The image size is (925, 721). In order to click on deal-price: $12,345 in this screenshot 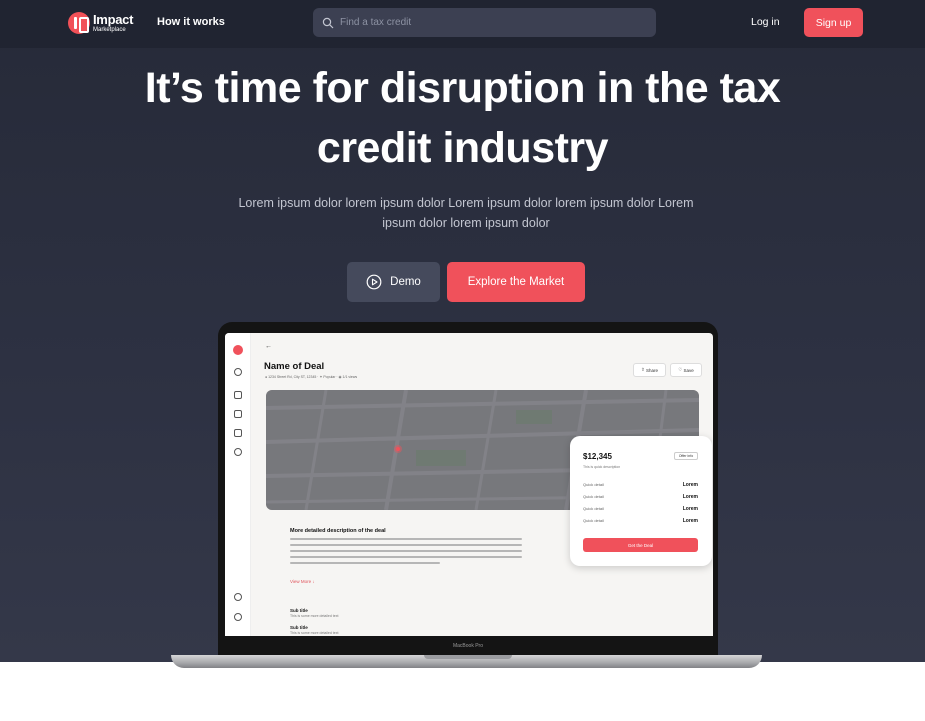, I will do `click(597, 456)`.